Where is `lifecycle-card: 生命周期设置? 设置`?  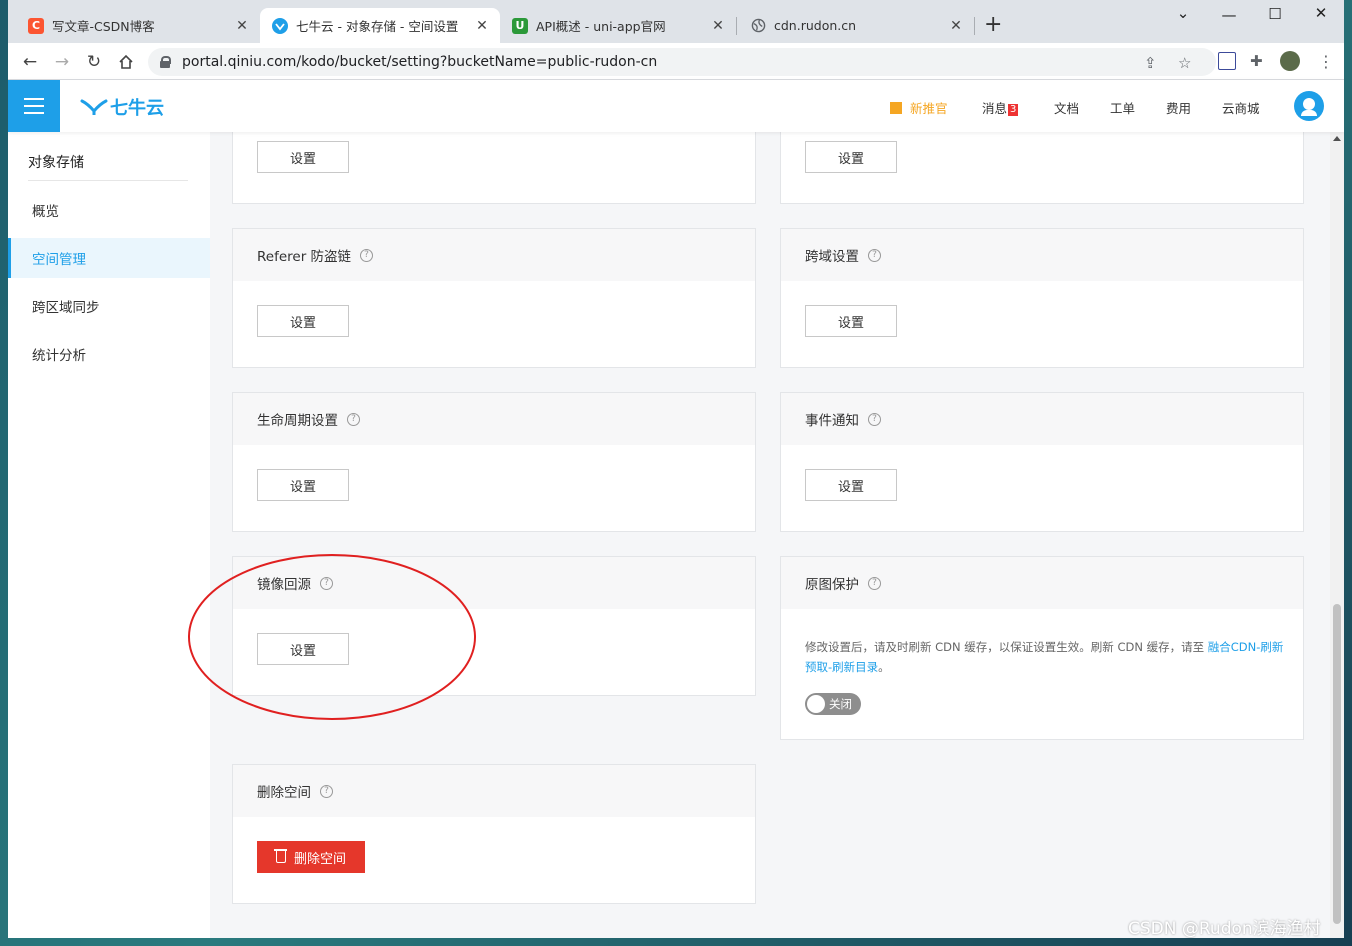 lifecycle-card: 生命周期设置? 设置 is located at coordinates (494, 462).